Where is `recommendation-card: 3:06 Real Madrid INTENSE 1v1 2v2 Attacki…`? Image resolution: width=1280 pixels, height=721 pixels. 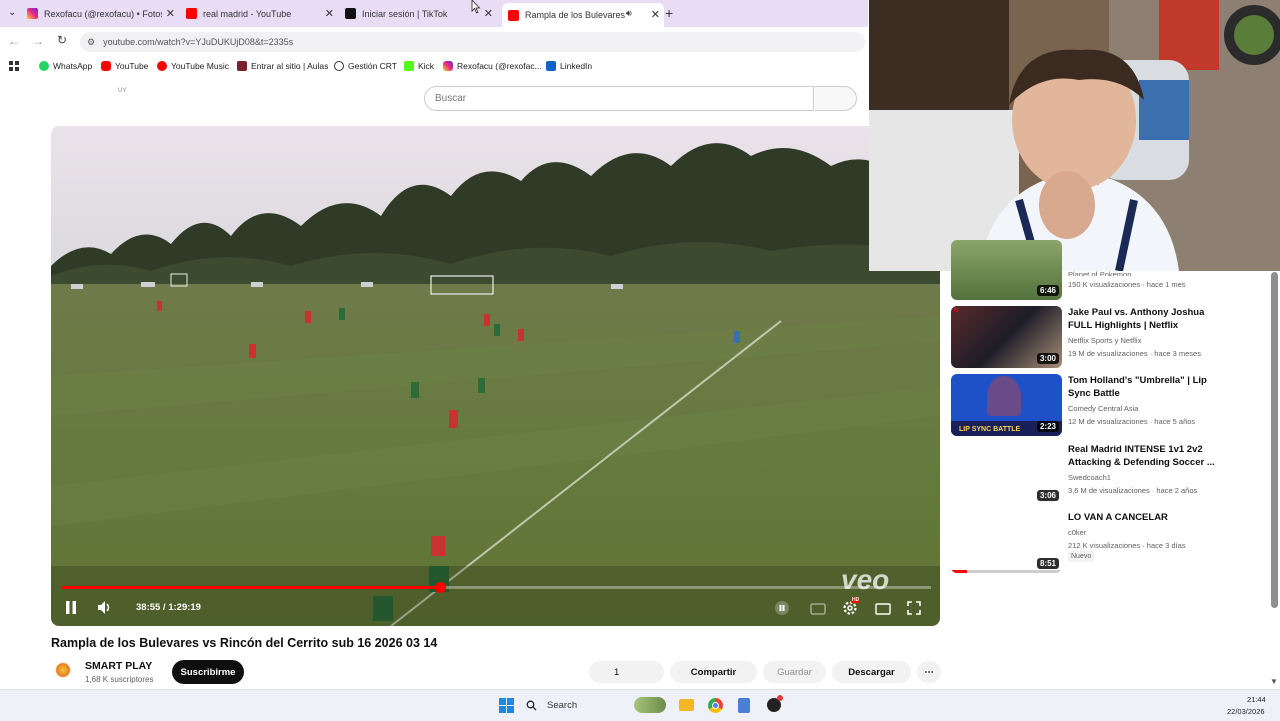 recommendation-card: 3:06 Real Madrid INTENSE 1v1 2v2 Attacki… is located at coordinates (1115, 475).